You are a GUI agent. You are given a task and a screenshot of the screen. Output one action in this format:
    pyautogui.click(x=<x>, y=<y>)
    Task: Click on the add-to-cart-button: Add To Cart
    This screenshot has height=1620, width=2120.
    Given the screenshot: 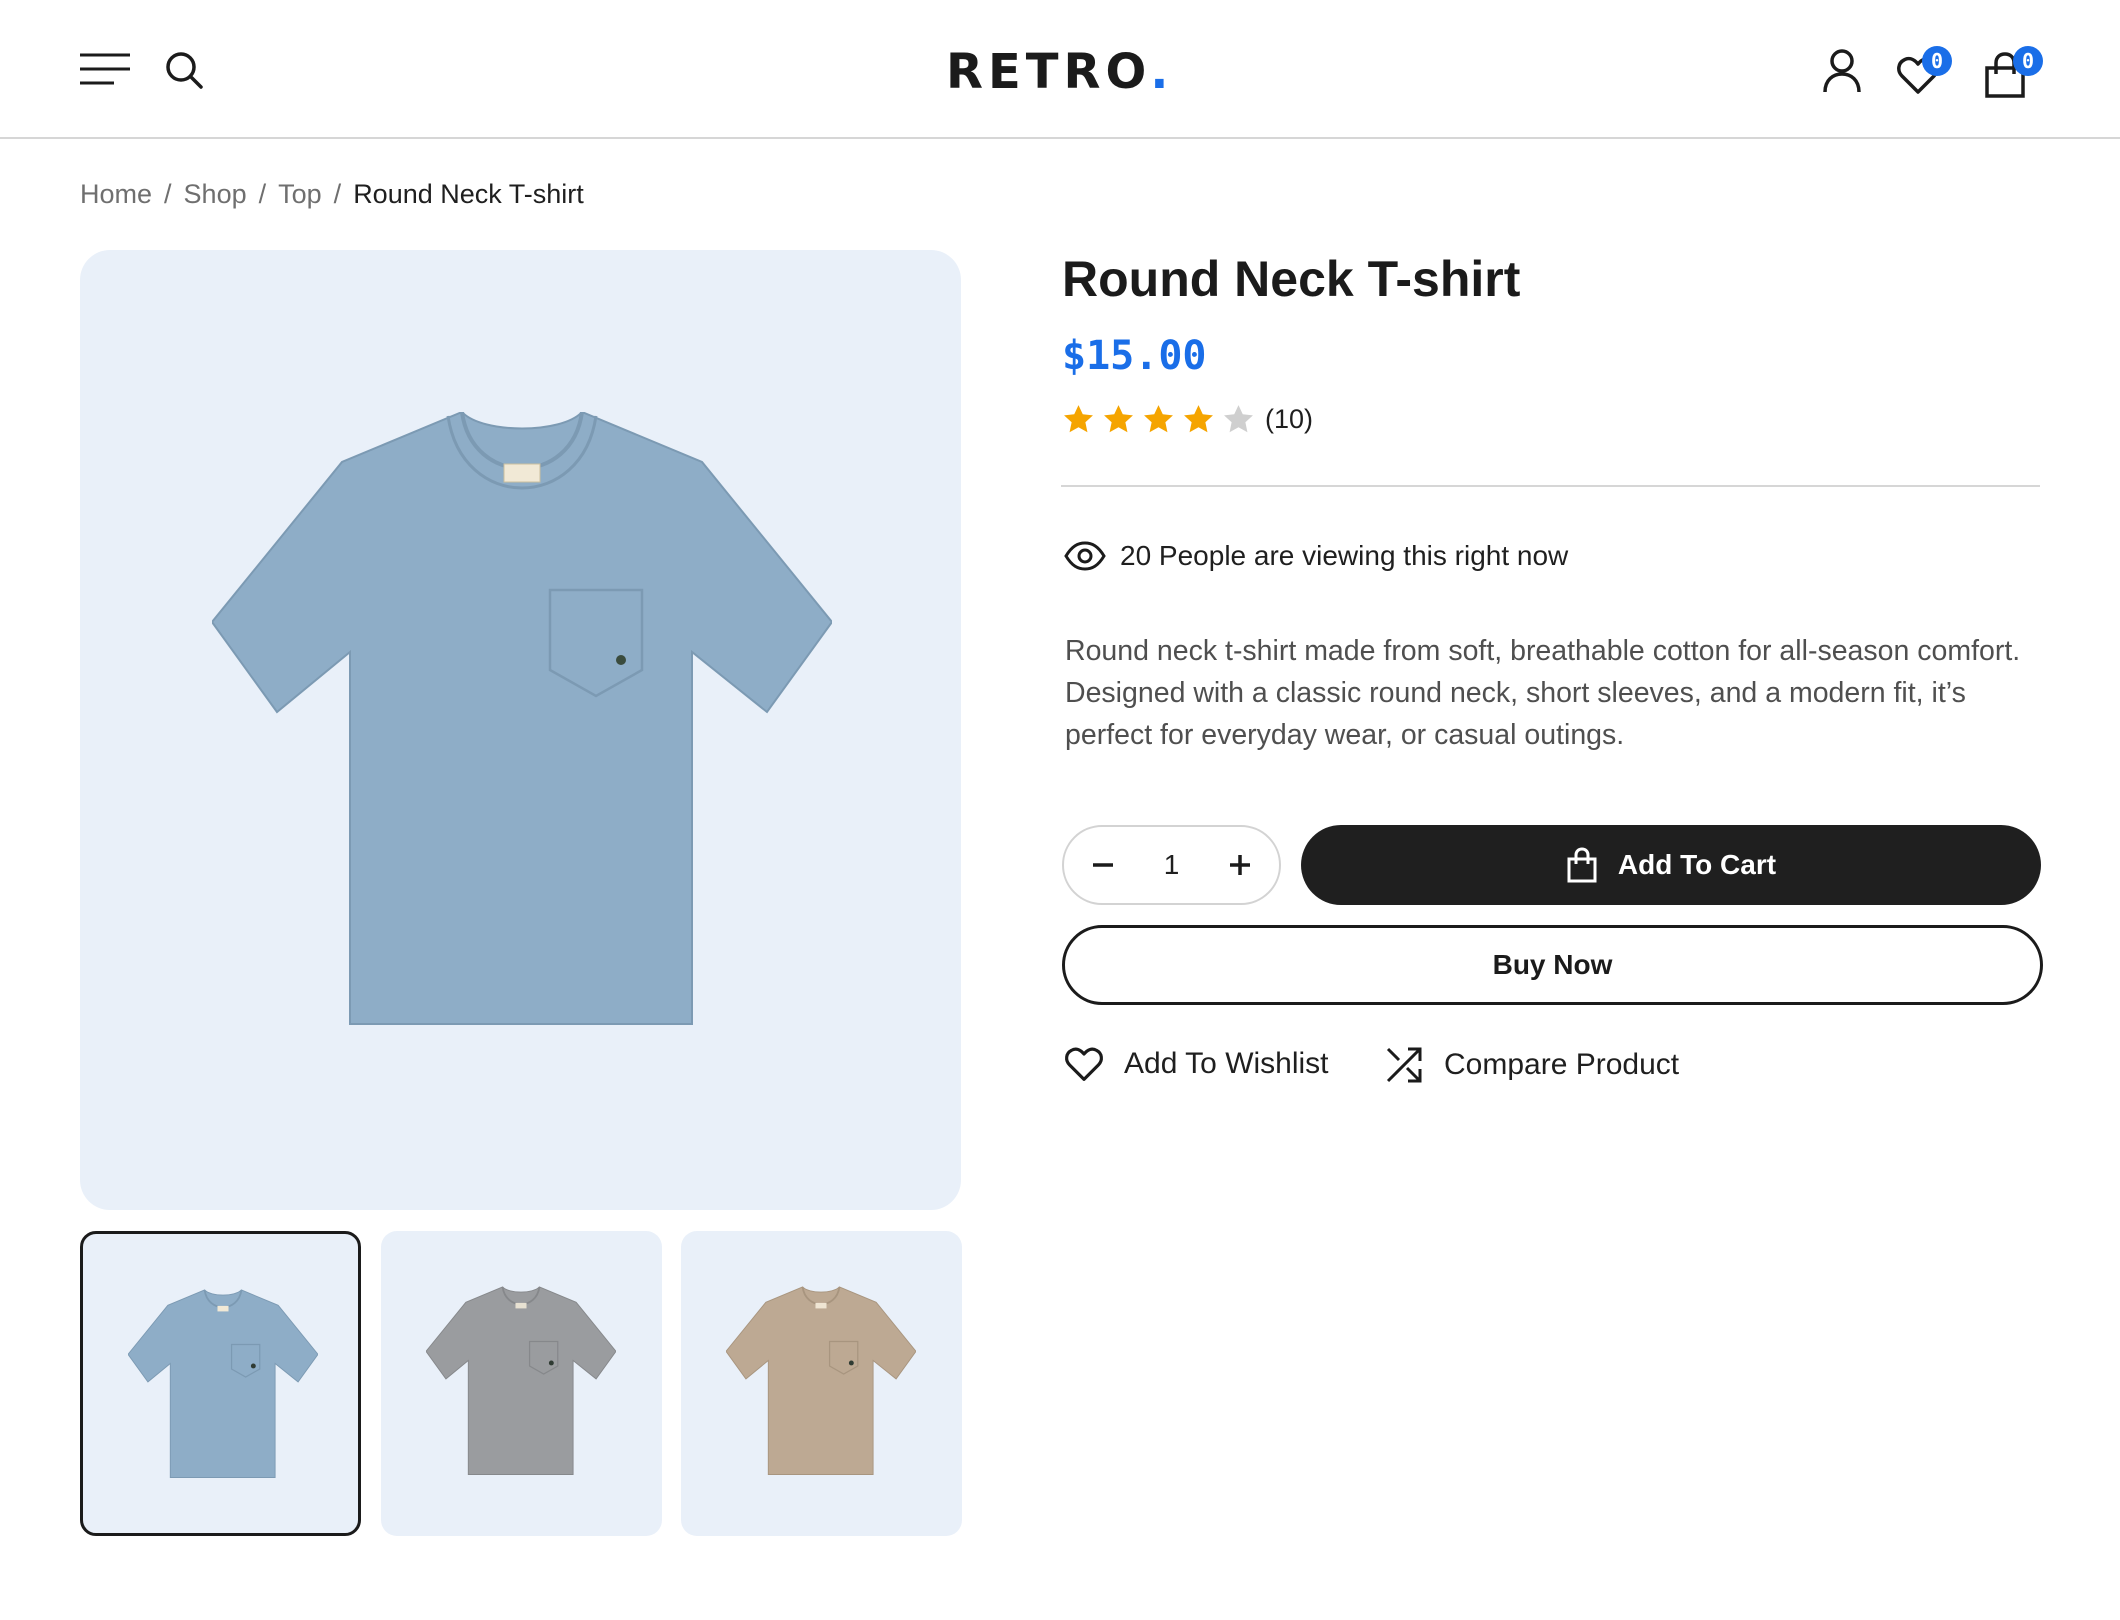 What is the action you would take?
    pyautogui.click(x=1671, y=865)
    